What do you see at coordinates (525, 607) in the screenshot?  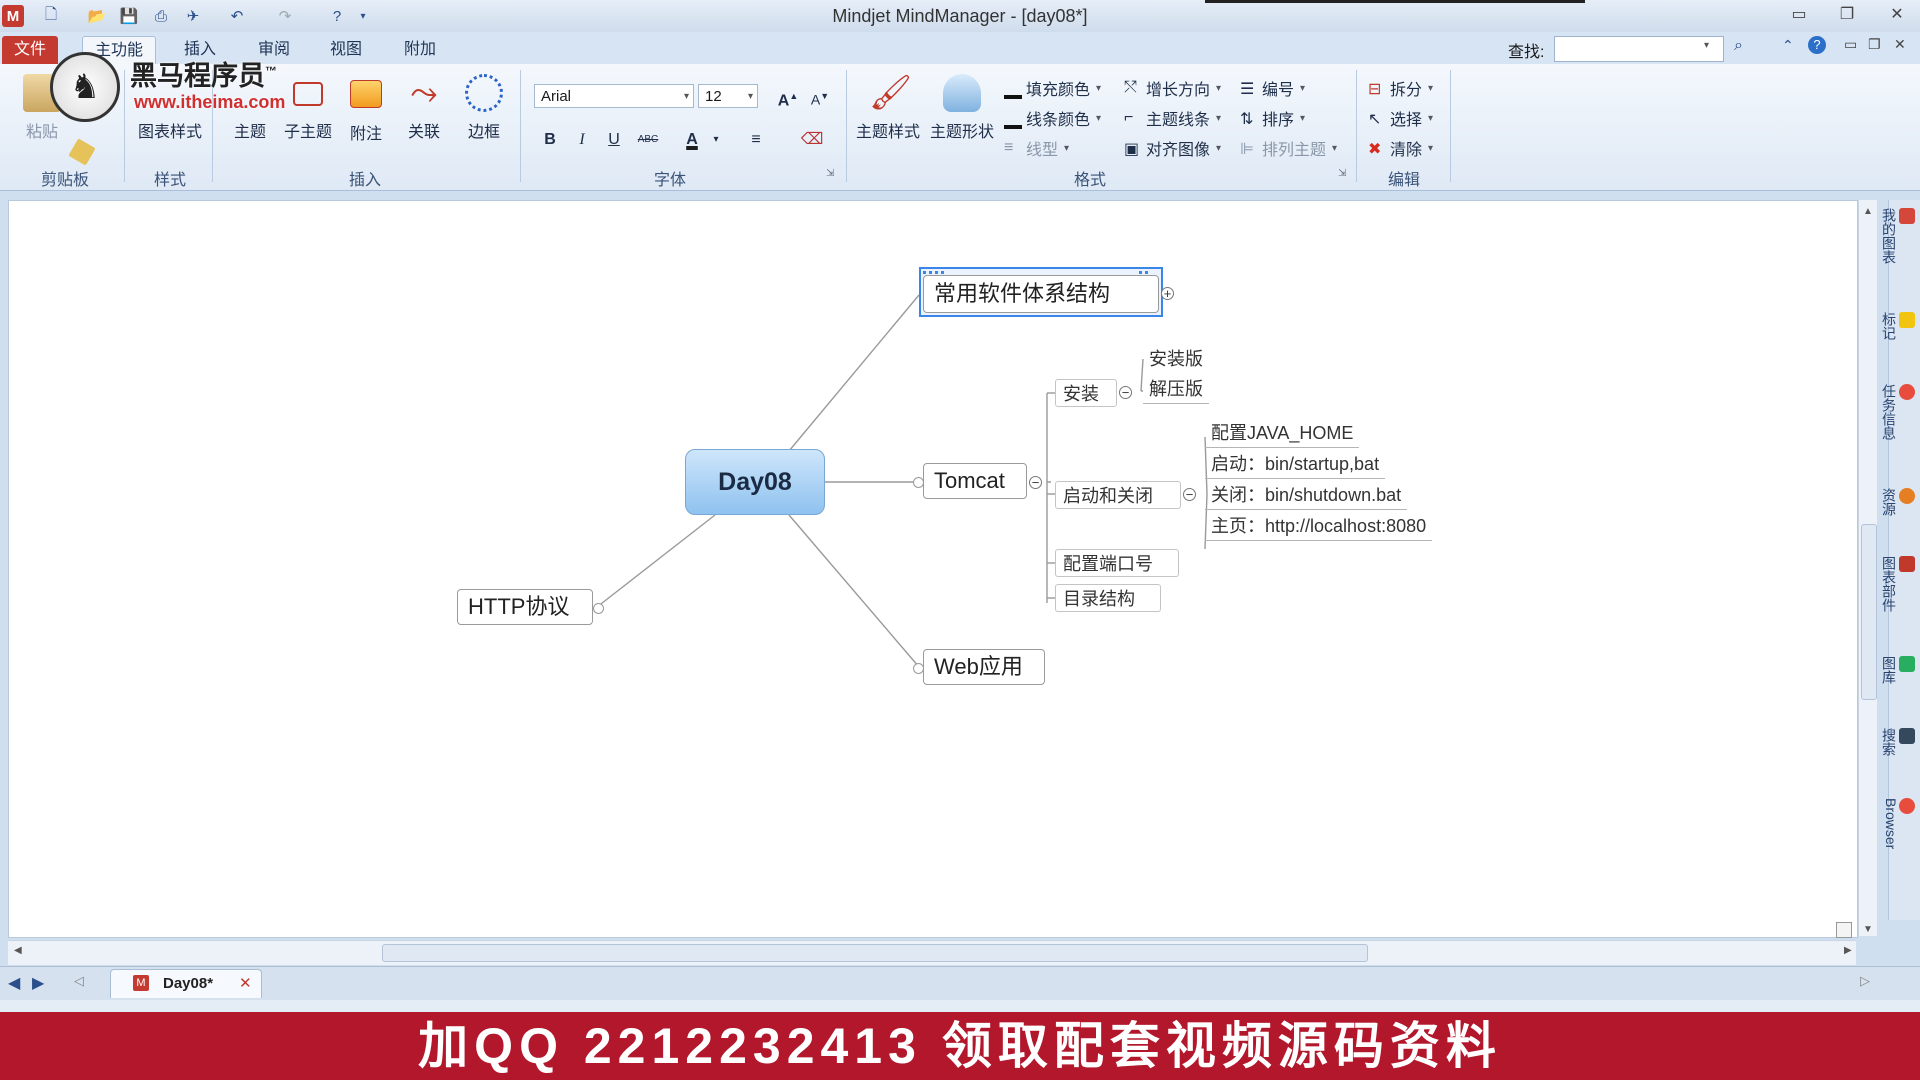 I see `topic-http-protocol: HTTP协议` at bounding box center [525, 607].